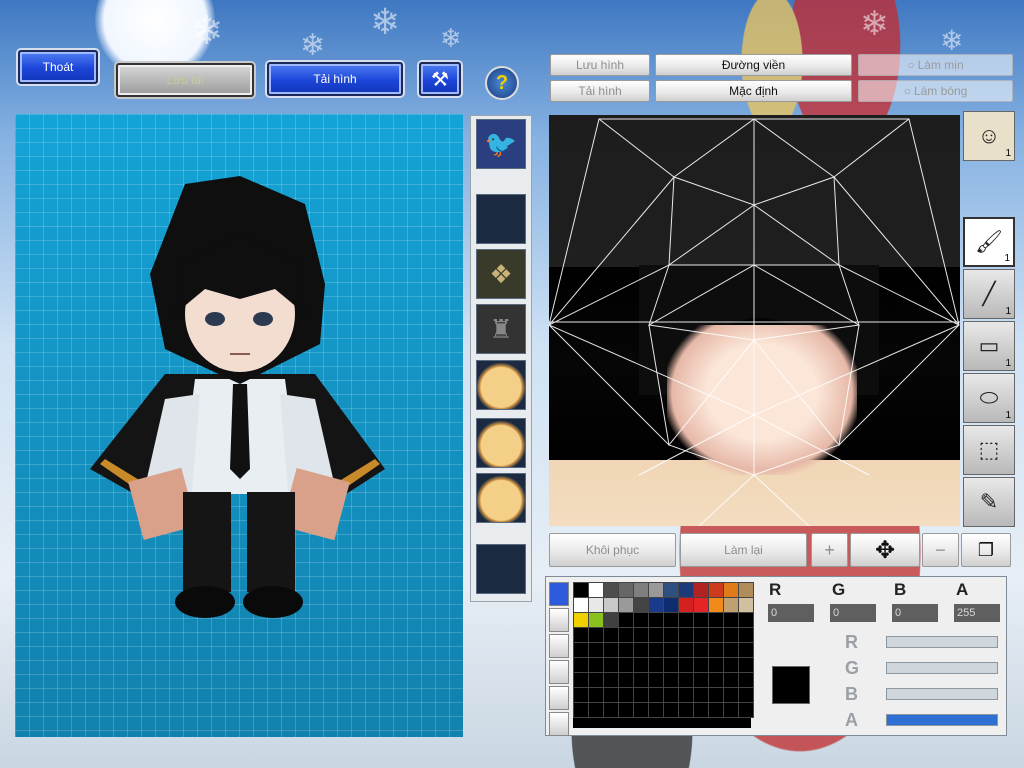 Image resolution: width=1024 pixels, height=768 pixels. What do you see at coordinates (942, 694) in the screenshot?
I see `b-slider` at bounding box center [942, 694].